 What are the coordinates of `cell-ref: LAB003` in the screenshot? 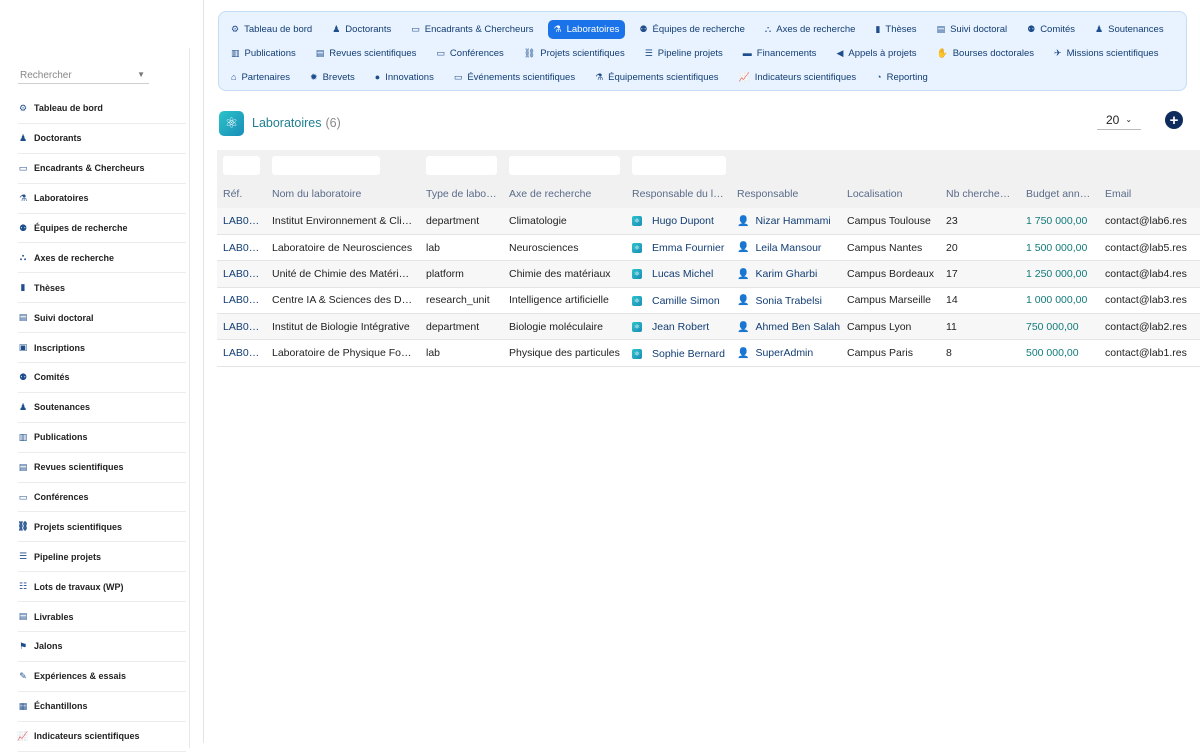 It's located at (241, 300).